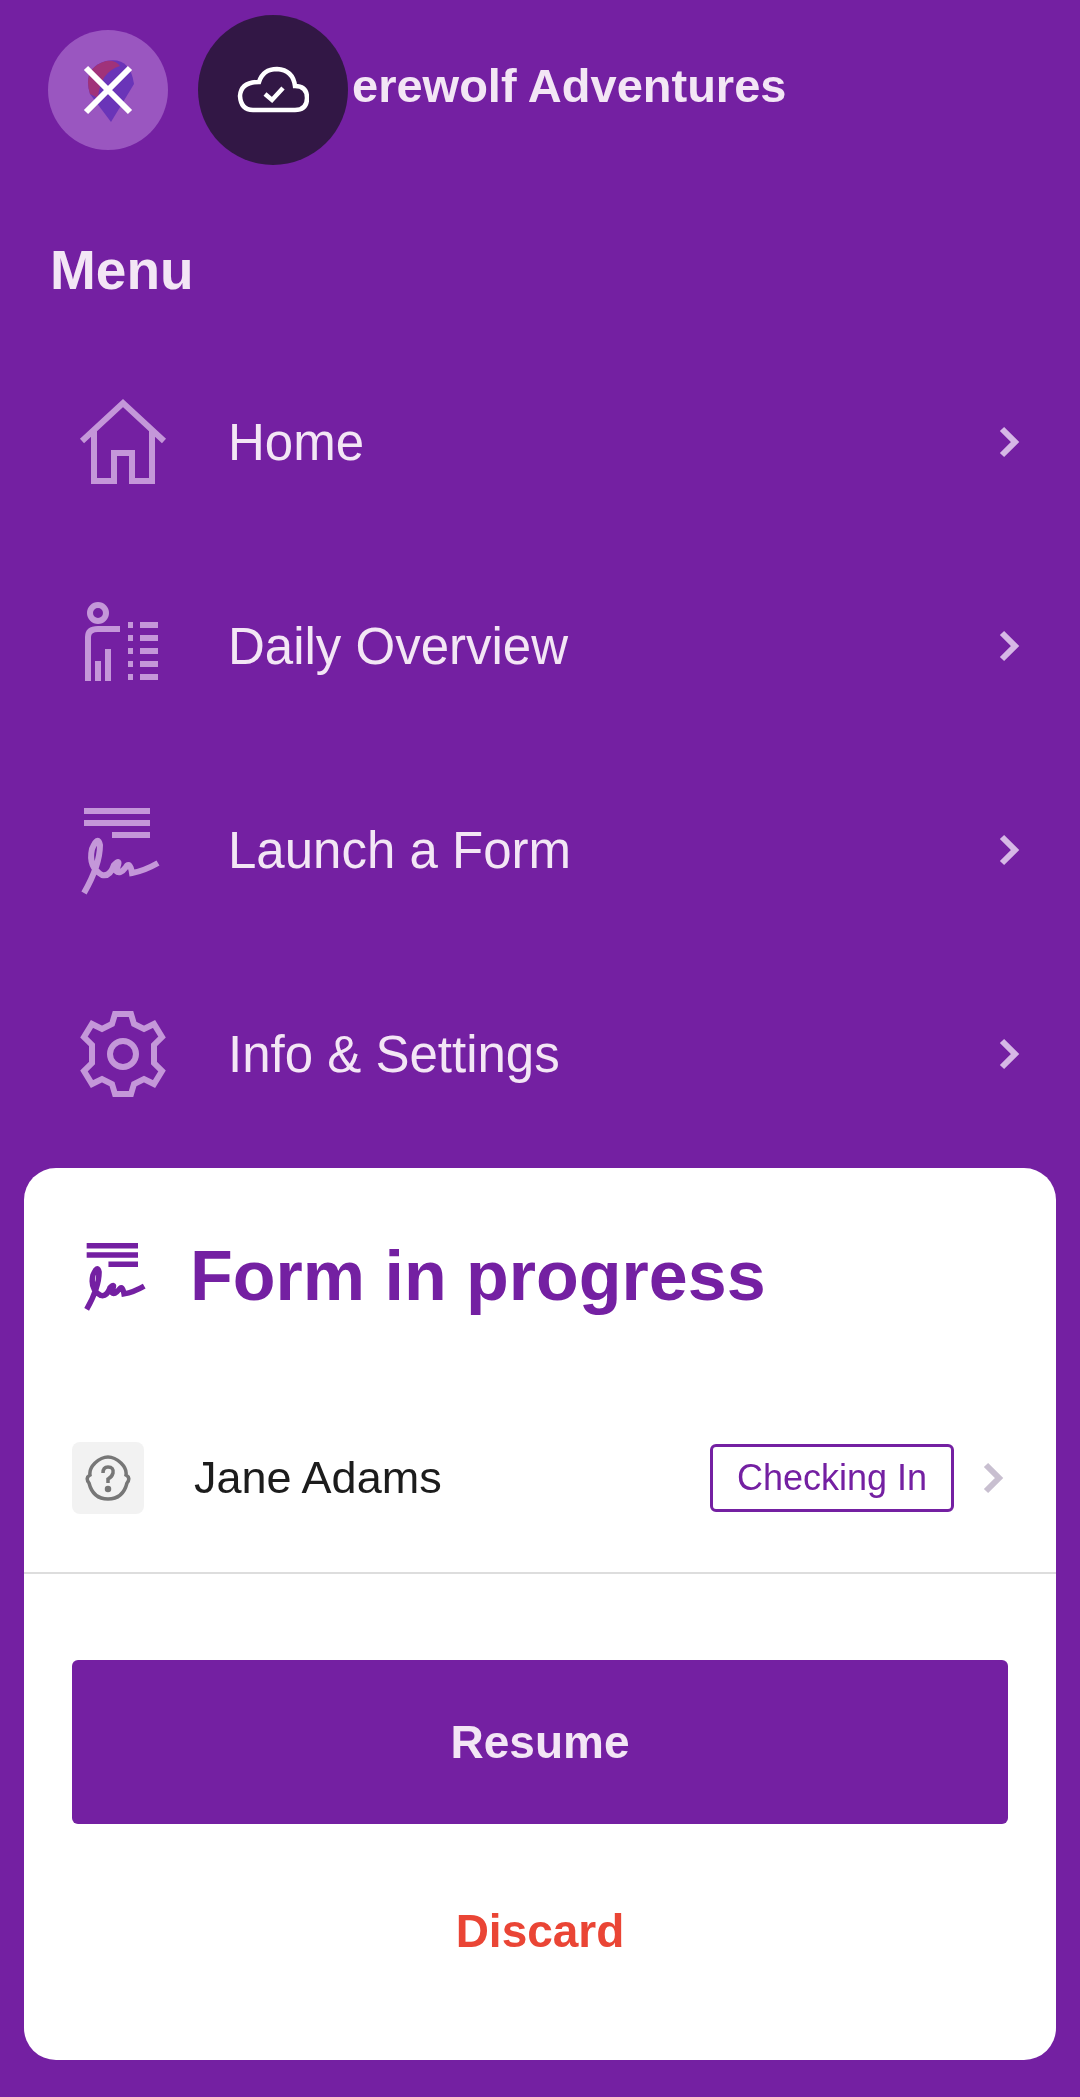  I want to click on person-name: Jane Adams, so click(318, 1478).